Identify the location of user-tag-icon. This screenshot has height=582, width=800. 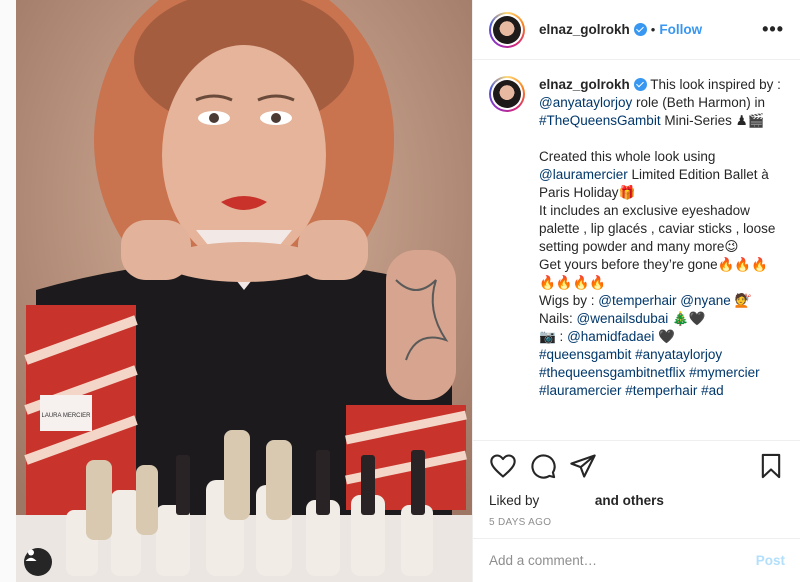
(38, 562).